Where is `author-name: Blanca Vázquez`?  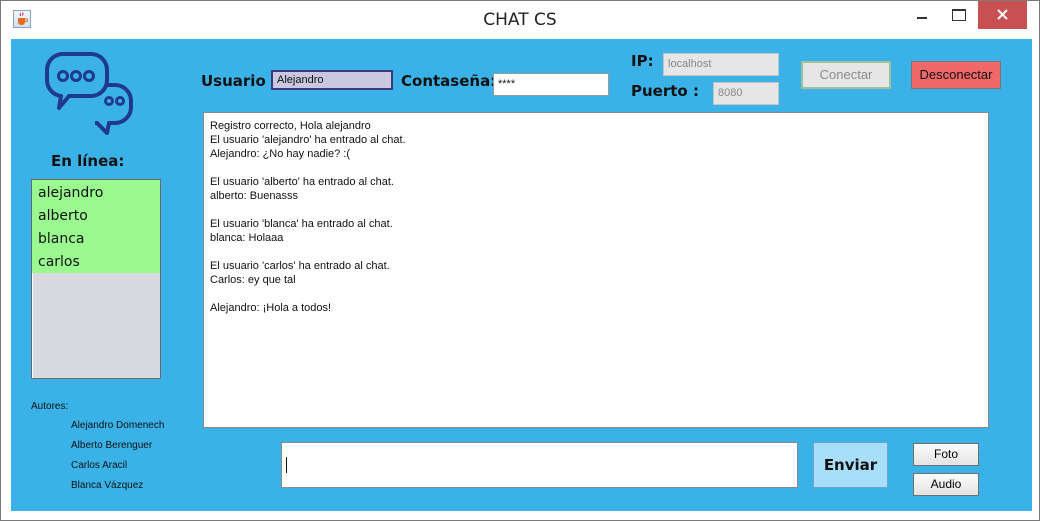 author-name: Blanca Vázquez is located at coordinates (107, 485).